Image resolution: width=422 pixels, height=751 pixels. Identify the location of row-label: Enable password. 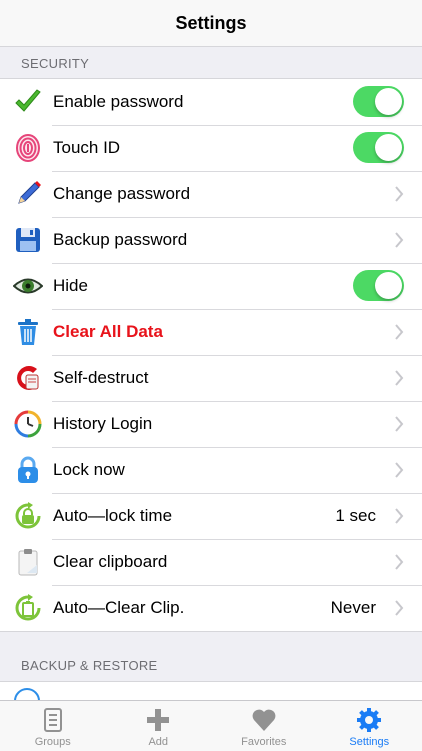
(118, 102).